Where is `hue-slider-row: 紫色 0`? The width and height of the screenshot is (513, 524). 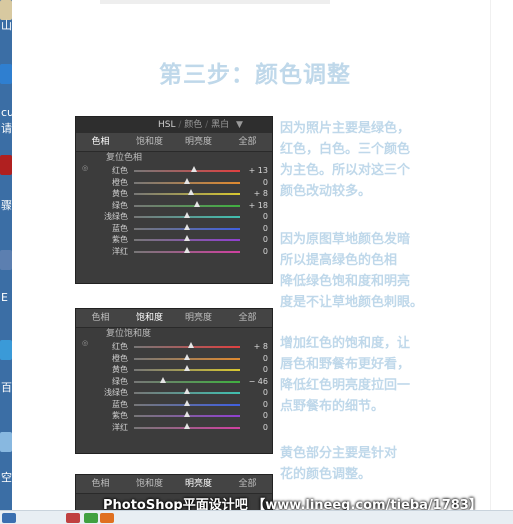
hue-slider-row: 紫色 0 is located at coordinates (174, 240).